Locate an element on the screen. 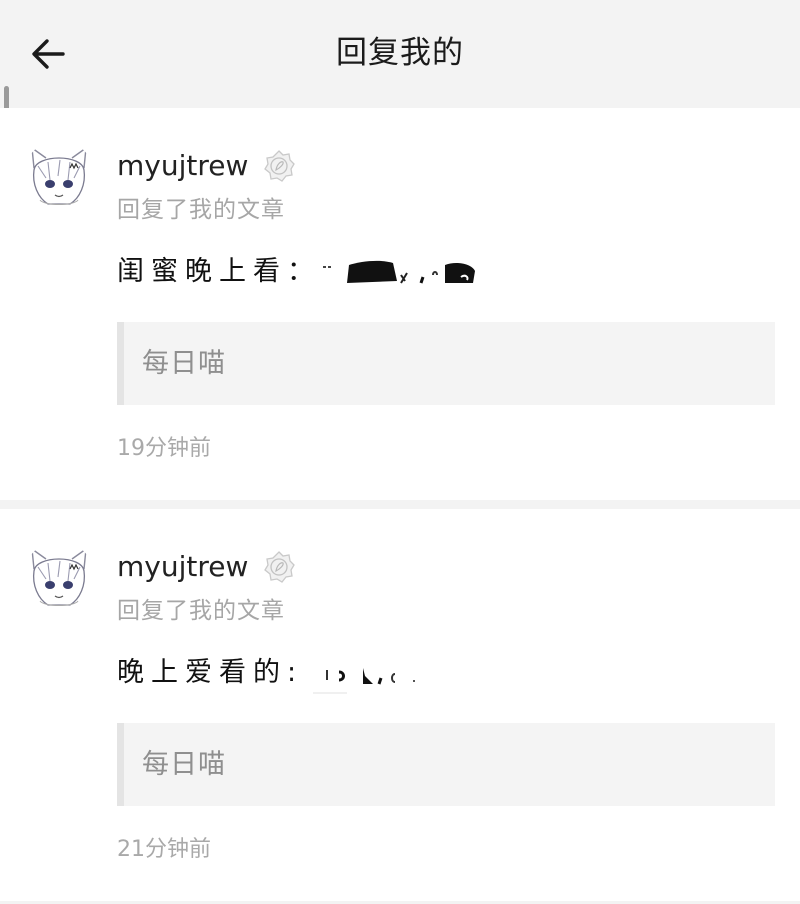 This screenshot has height=904, width=800. reply-content: 闺蜜晚上看： is located at coordinates (314, 272).